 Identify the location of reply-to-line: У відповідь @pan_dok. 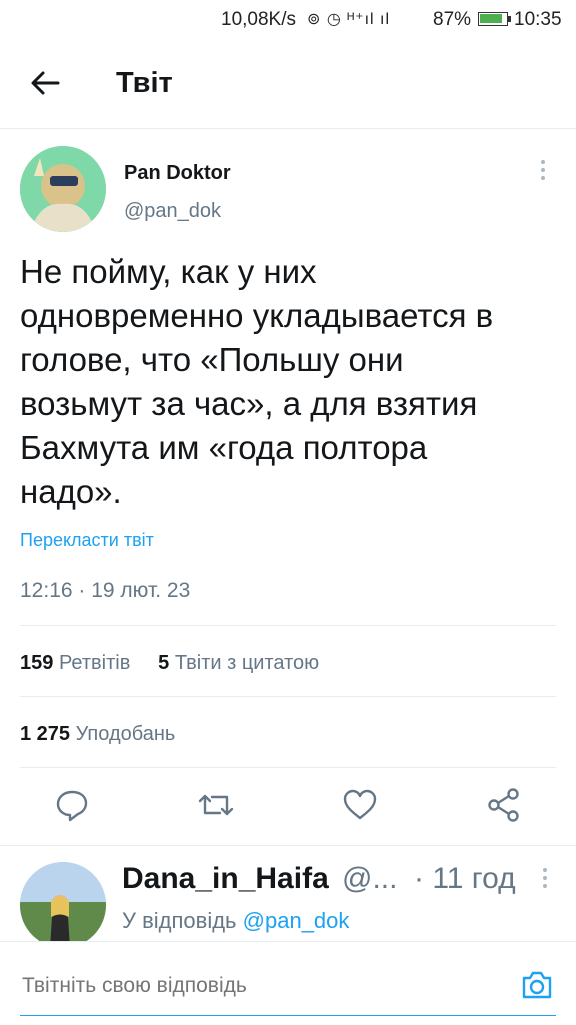
(235, 921).